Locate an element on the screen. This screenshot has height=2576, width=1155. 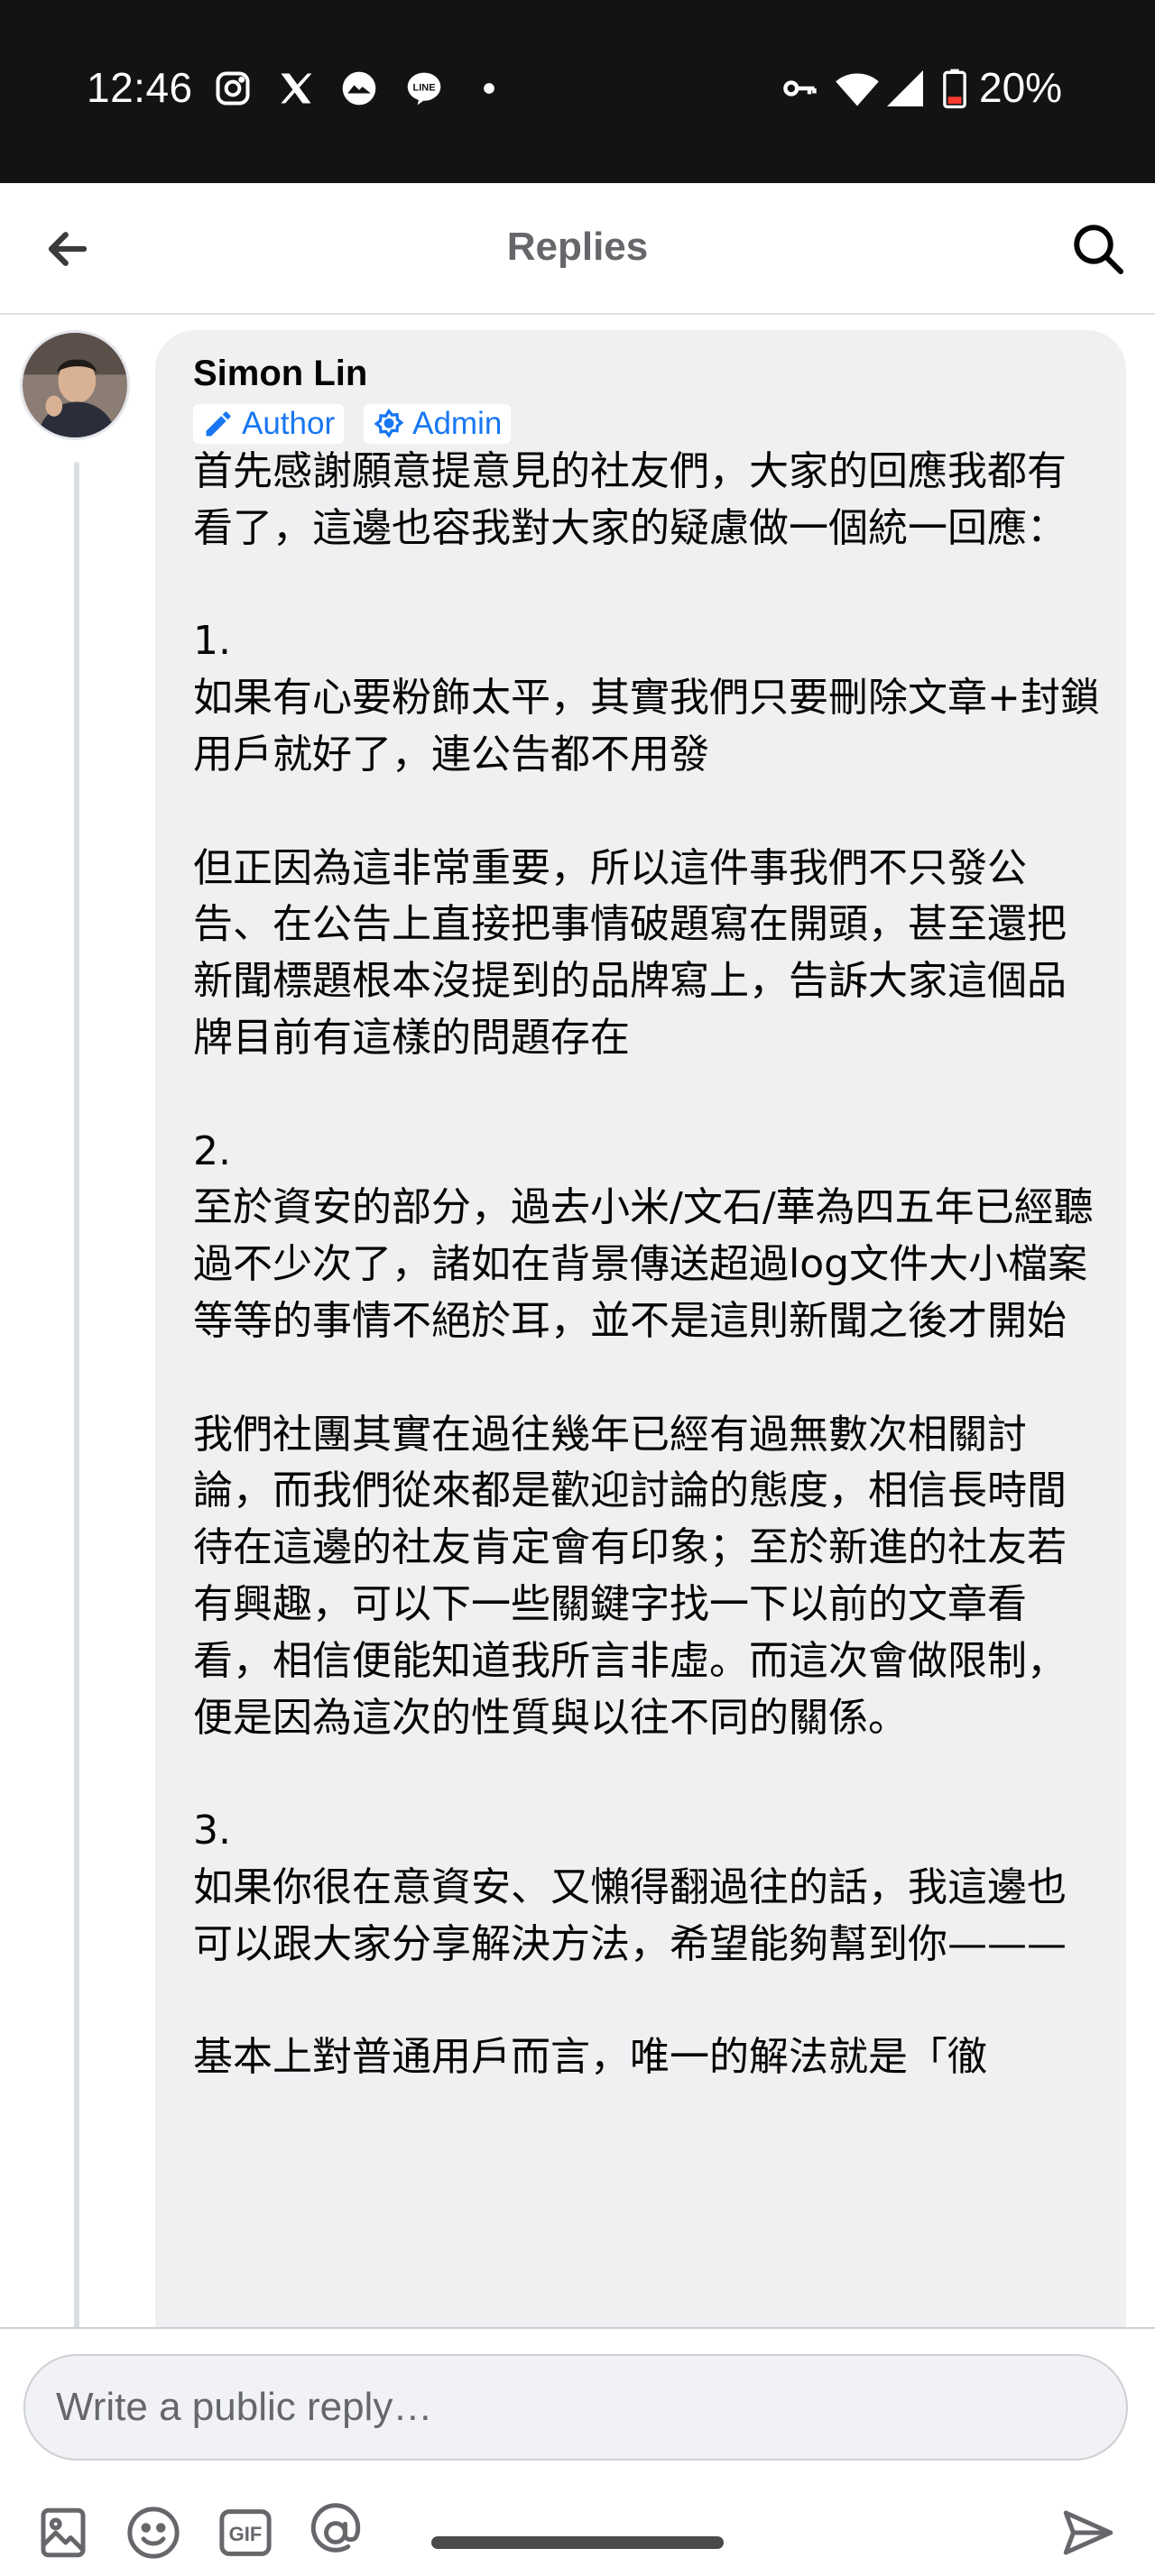
svg-text: LINE is located at coordinates (423, 87).